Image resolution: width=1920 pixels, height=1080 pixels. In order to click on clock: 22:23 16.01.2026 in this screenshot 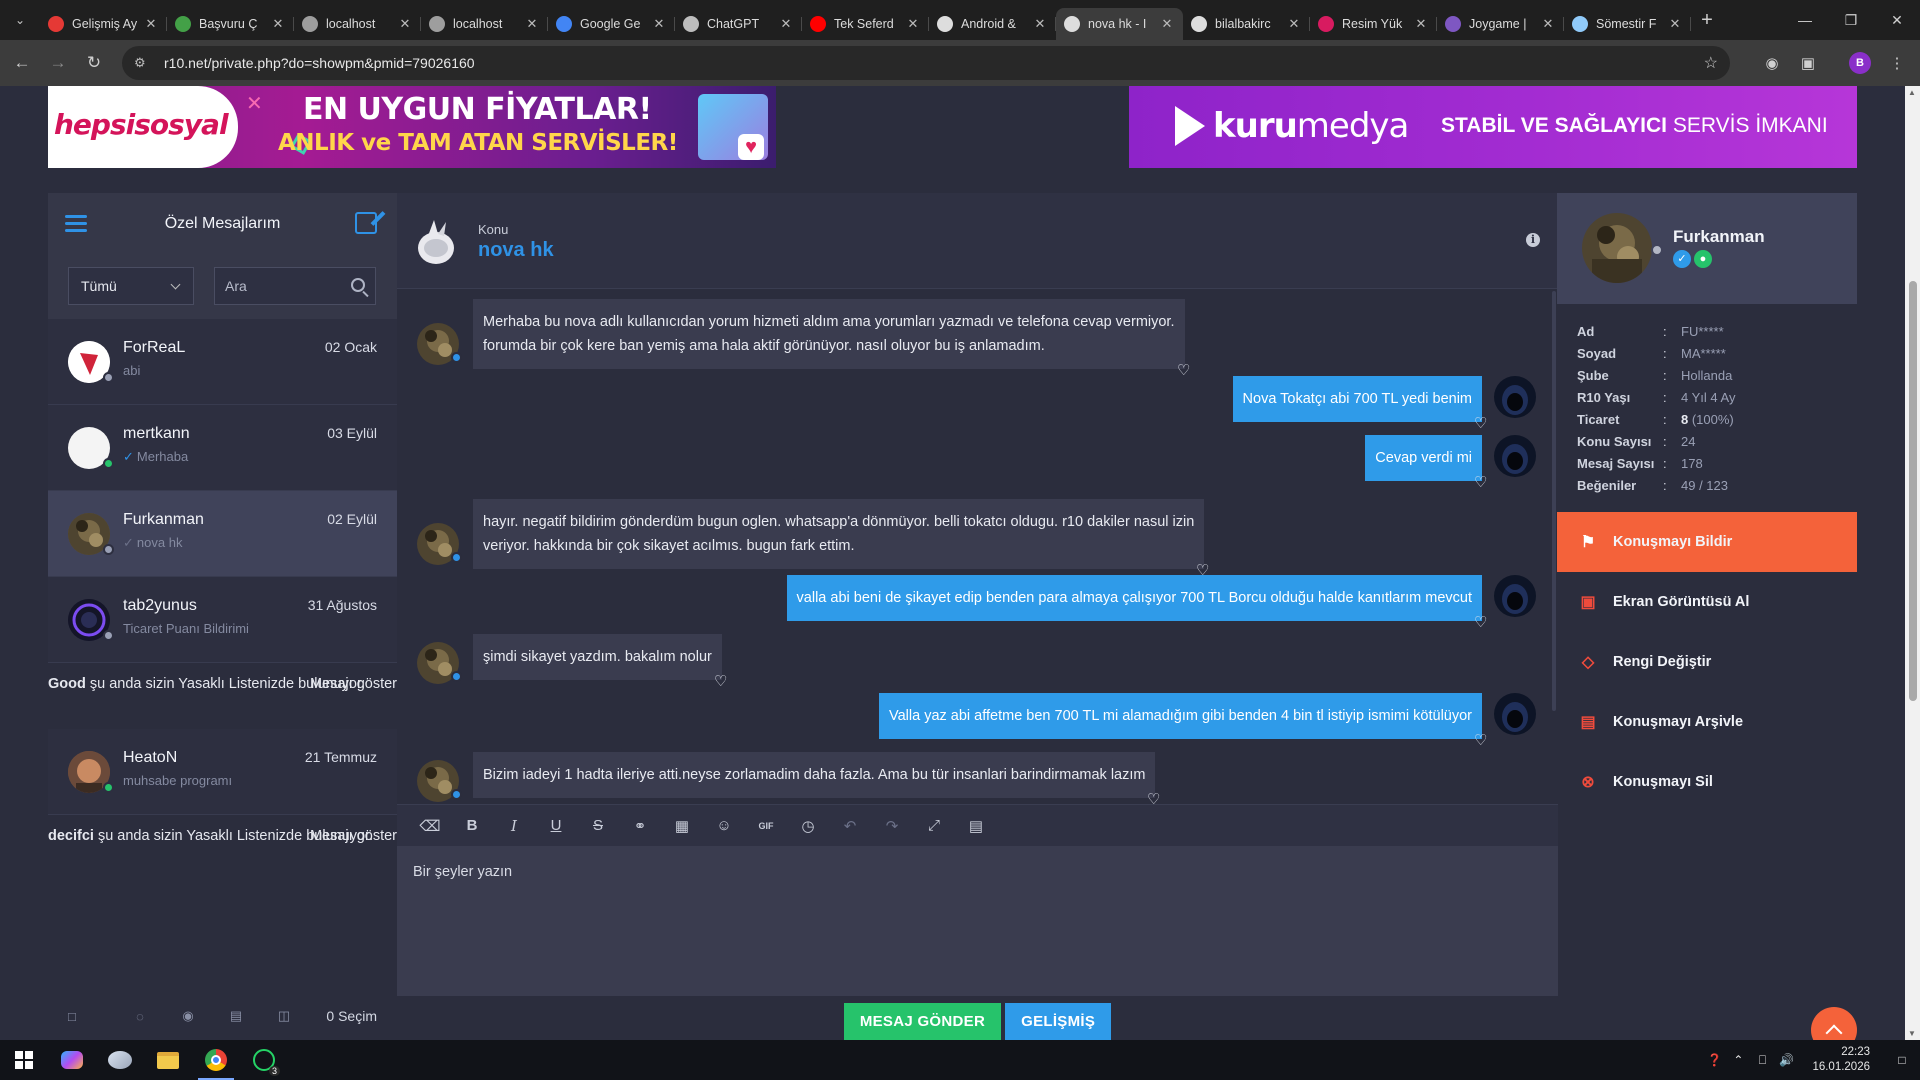, I will do `click(1841, 1060)`.